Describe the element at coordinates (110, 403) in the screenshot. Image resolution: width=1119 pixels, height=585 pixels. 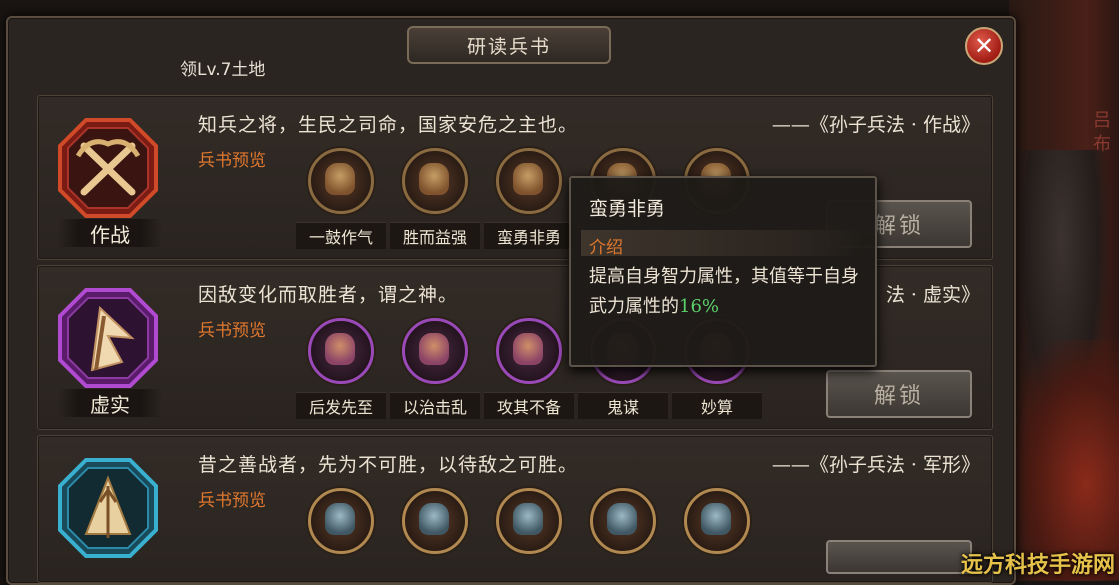
I see `emblem-label: 虚实` at that location.